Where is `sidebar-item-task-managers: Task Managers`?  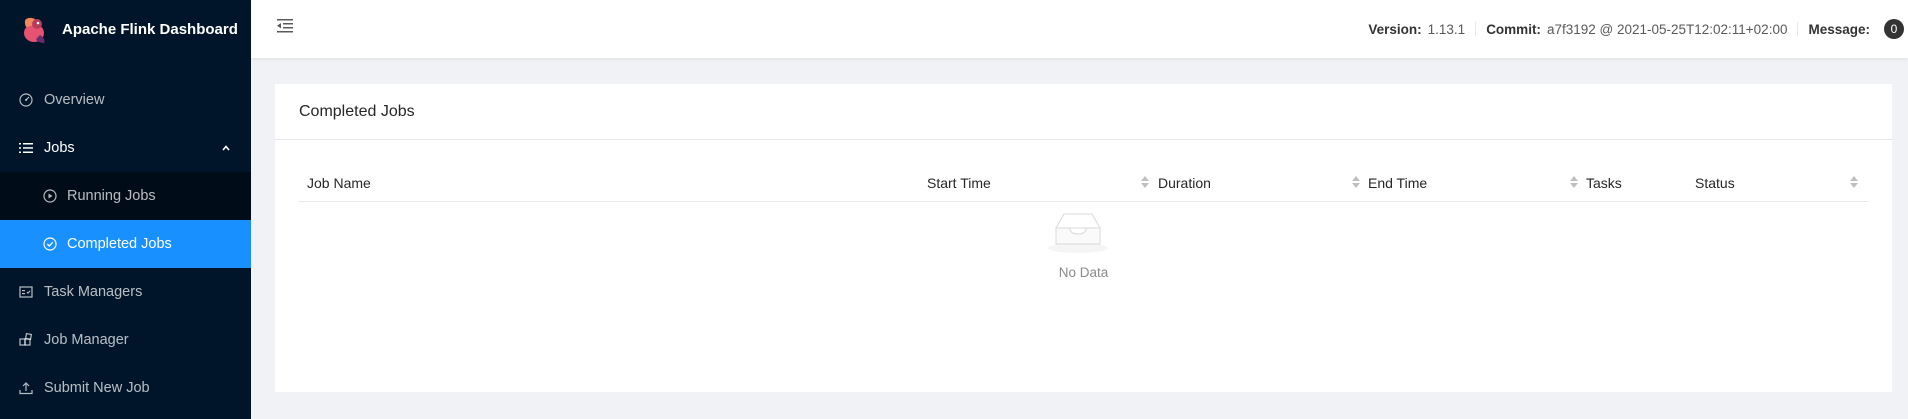 sidebar-item-task-managers: Task Managers is located at coordinates (125, 292).